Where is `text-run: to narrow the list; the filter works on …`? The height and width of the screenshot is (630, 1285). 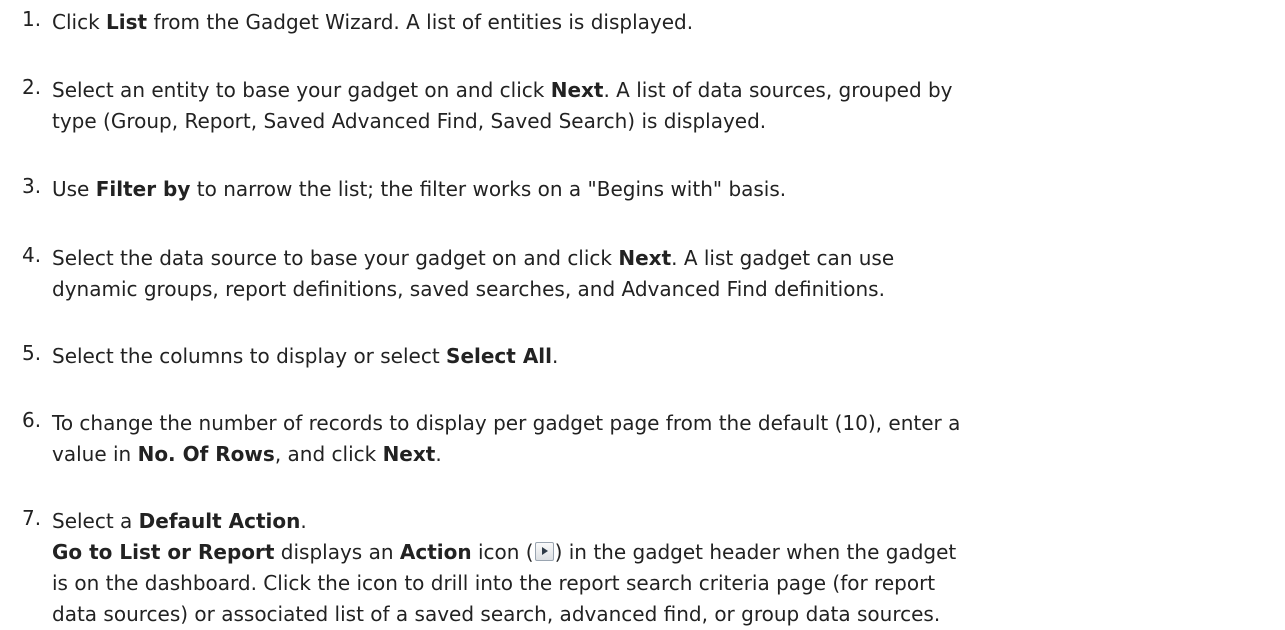 text-run: to narrow the list; the filter works on … is located at coordinates (488, 189).